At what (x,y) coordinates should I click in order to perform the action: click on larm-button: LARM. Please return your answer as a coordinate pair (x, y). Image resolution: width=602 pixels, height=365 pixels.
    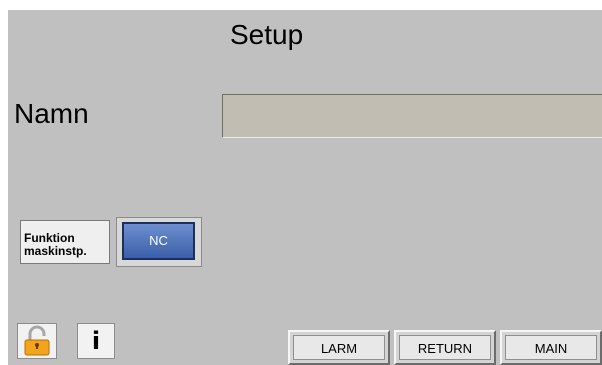
    Looking at the image, I should click on (339, 347).